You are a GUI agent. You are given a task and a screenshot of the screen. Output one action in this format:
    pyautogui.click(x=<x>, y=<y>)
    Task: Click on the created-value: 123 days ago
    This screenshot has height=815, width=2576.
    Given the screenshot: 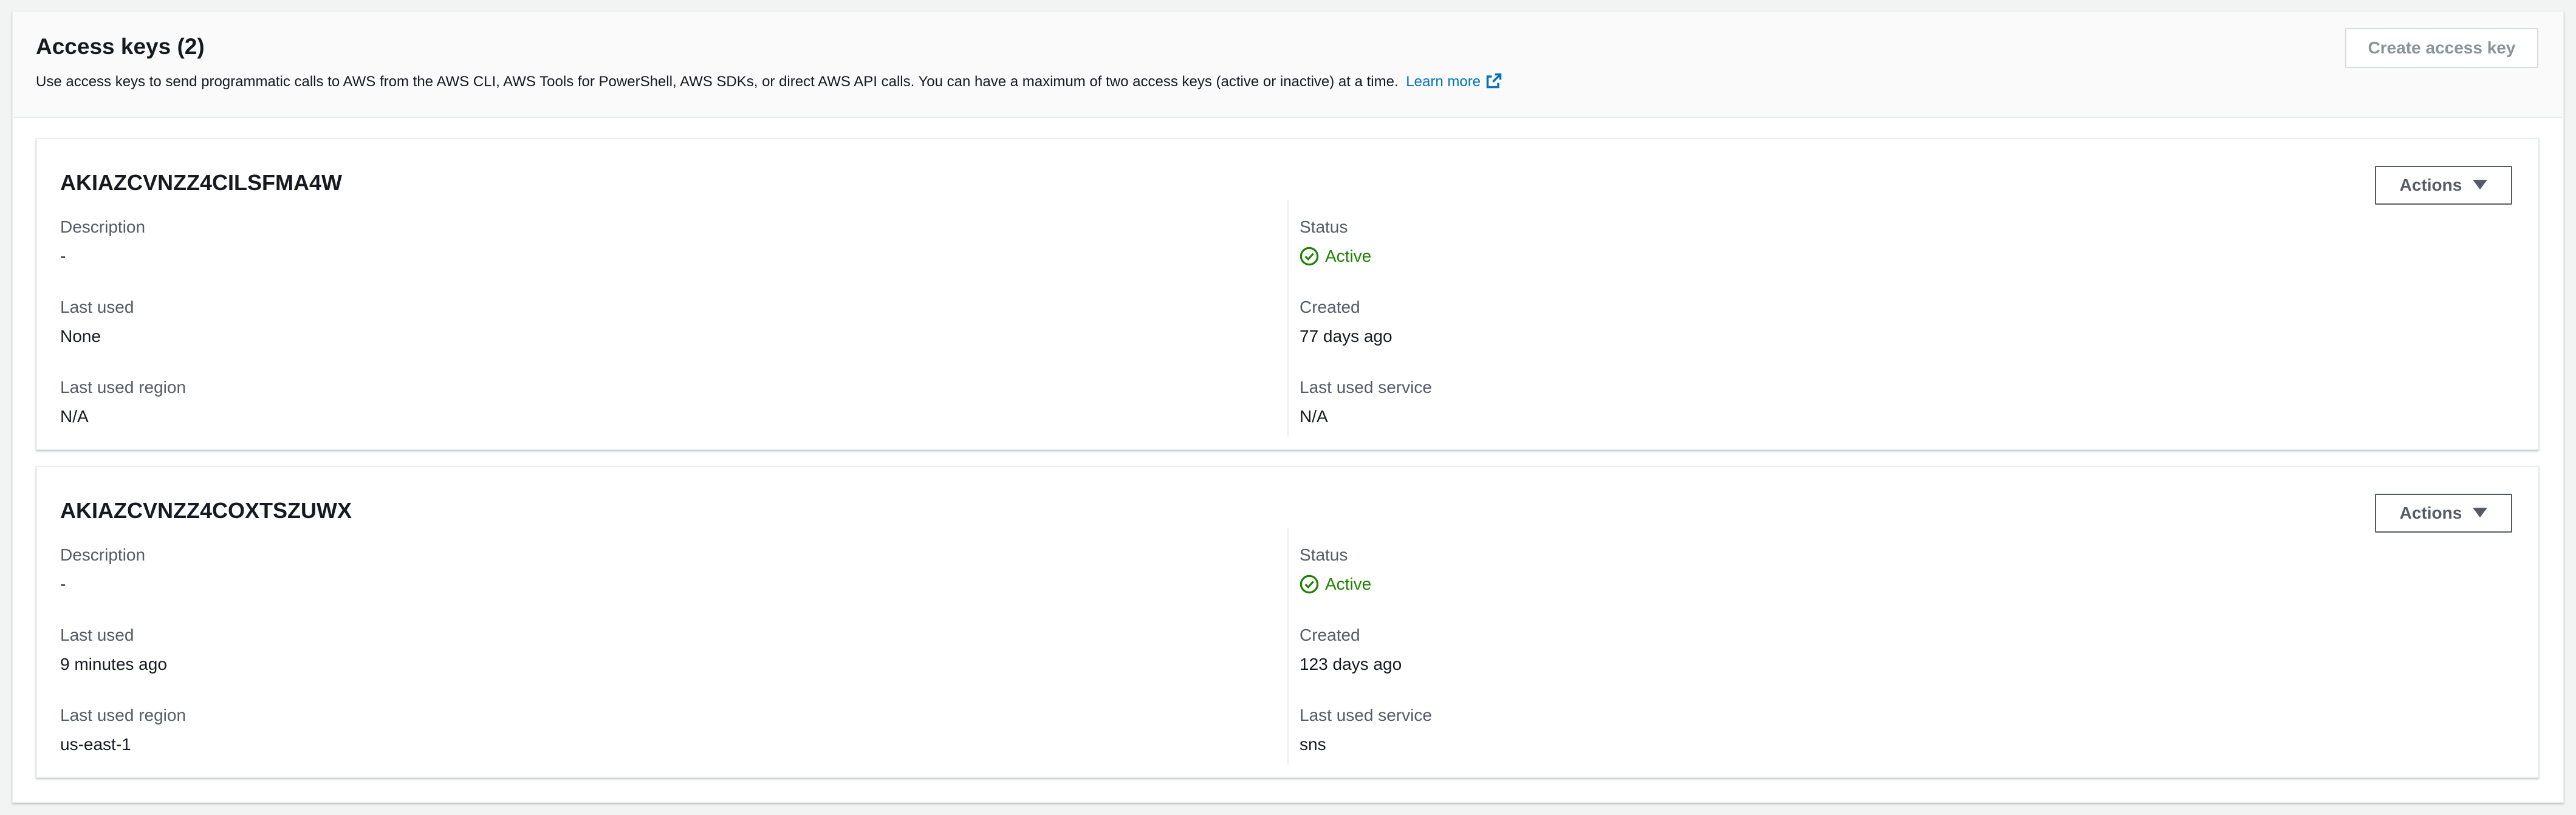 What is the action you would take?
    pyautogui.click(x=1351, y=664)
    